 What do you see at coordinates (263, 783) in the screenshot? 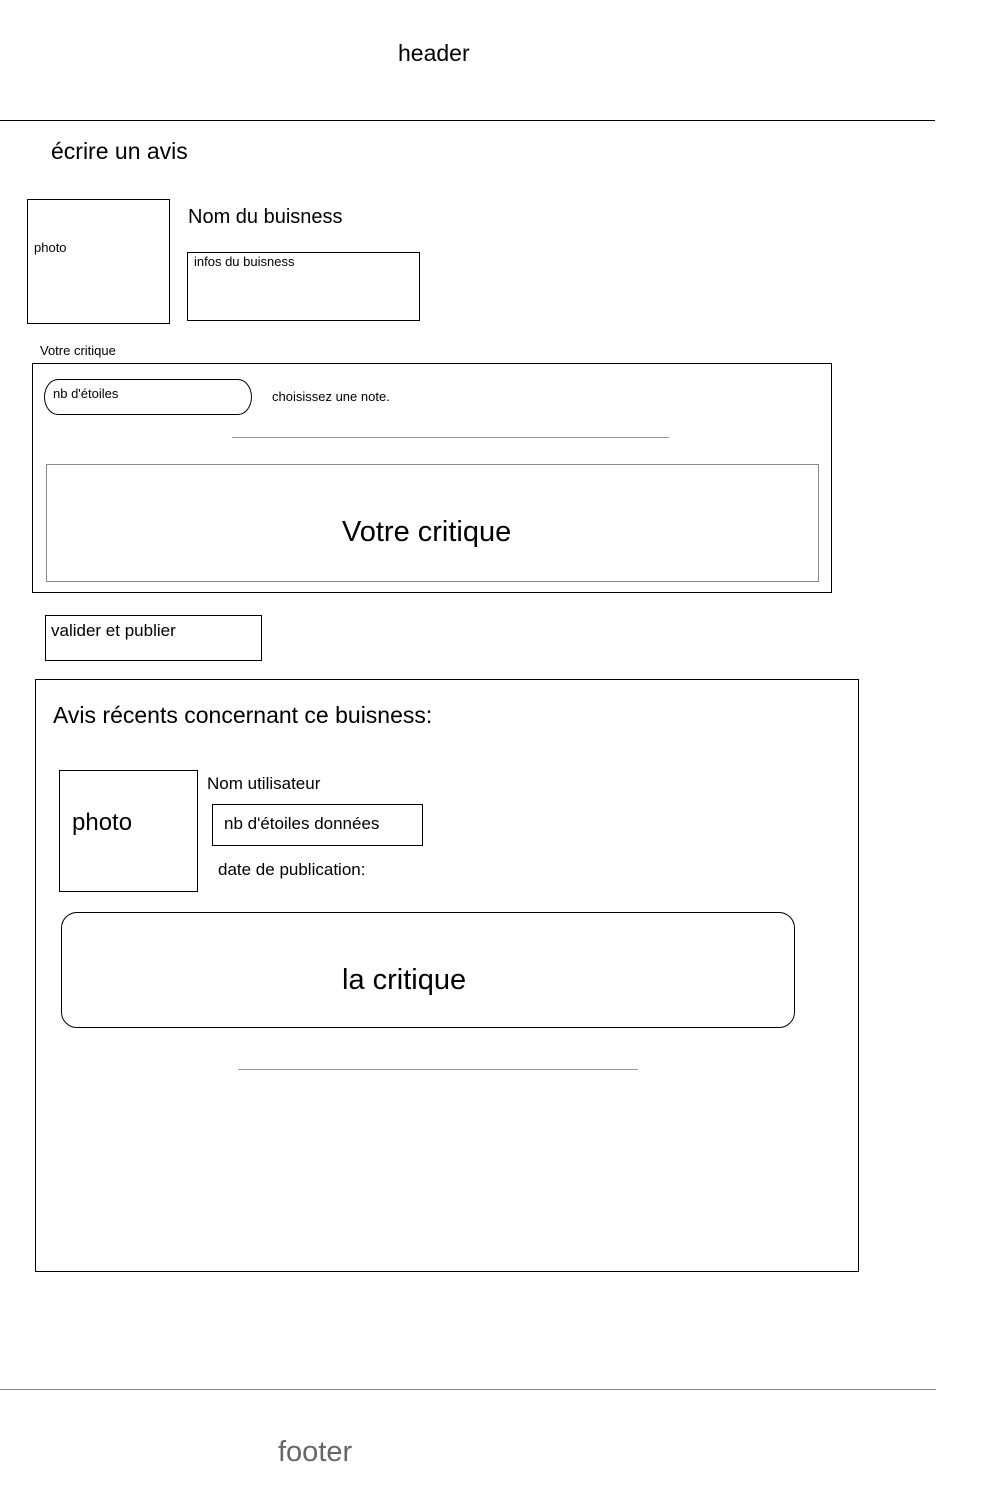
I see `reviewer-name: Nom utilisateur` at bounding box center [263, 783].